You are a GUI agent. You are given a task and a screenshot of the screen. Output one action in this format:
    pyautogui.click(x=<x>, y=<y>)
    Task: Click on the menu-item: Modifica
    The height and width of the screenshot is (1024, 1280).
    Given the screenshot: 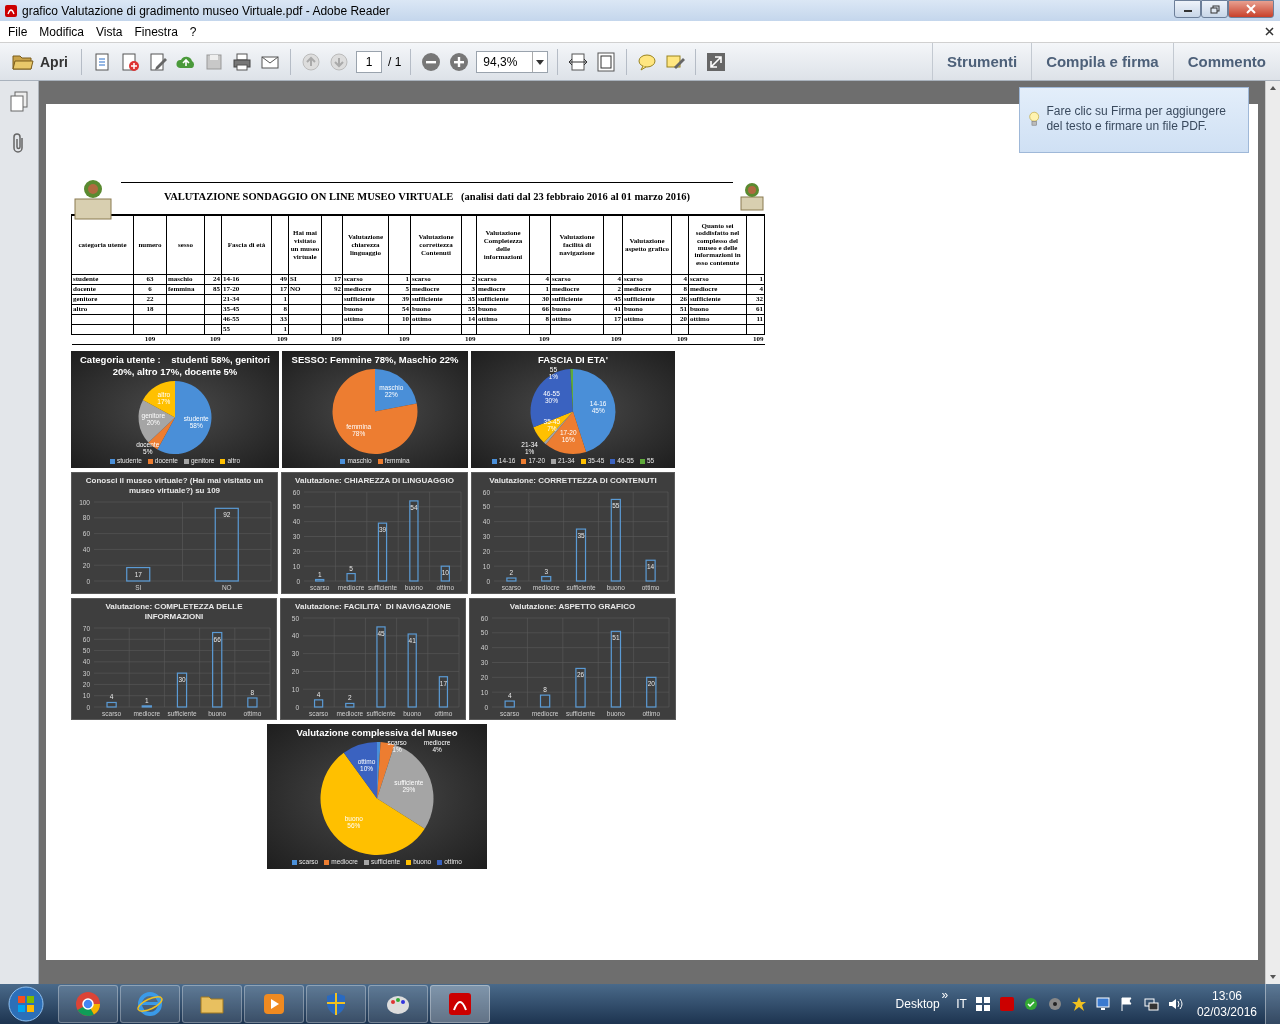 What is the action you would take?
    pyautogui.click(x=62, y=31)
    